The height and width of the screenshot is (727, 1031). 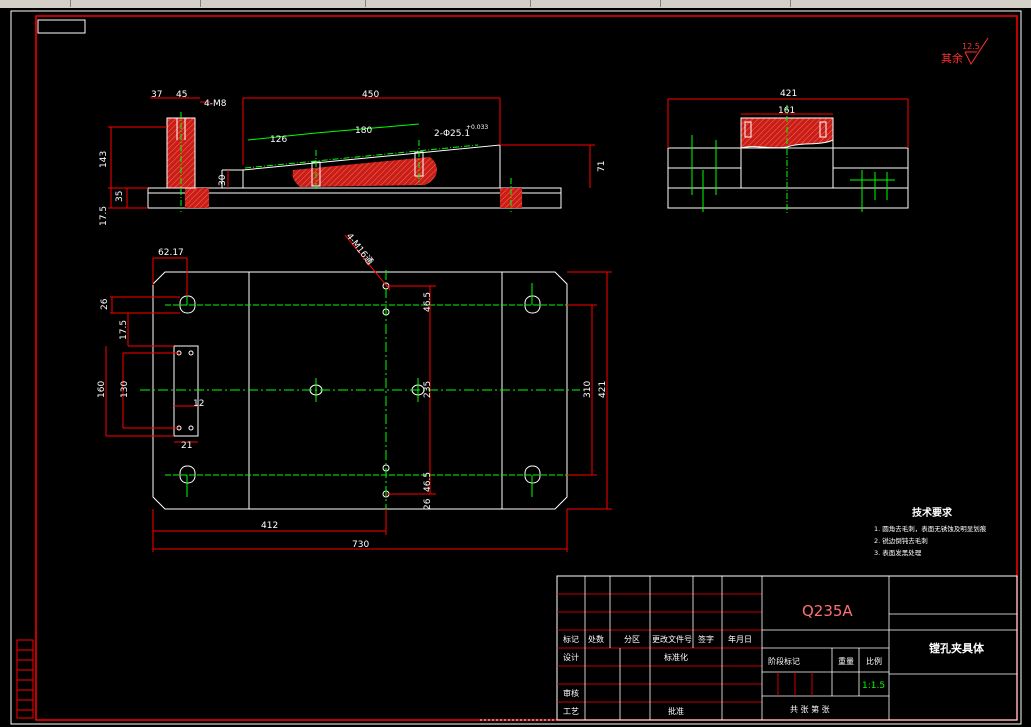 I want to click on dim-plan-160: 160, so click(x=102, y=389).